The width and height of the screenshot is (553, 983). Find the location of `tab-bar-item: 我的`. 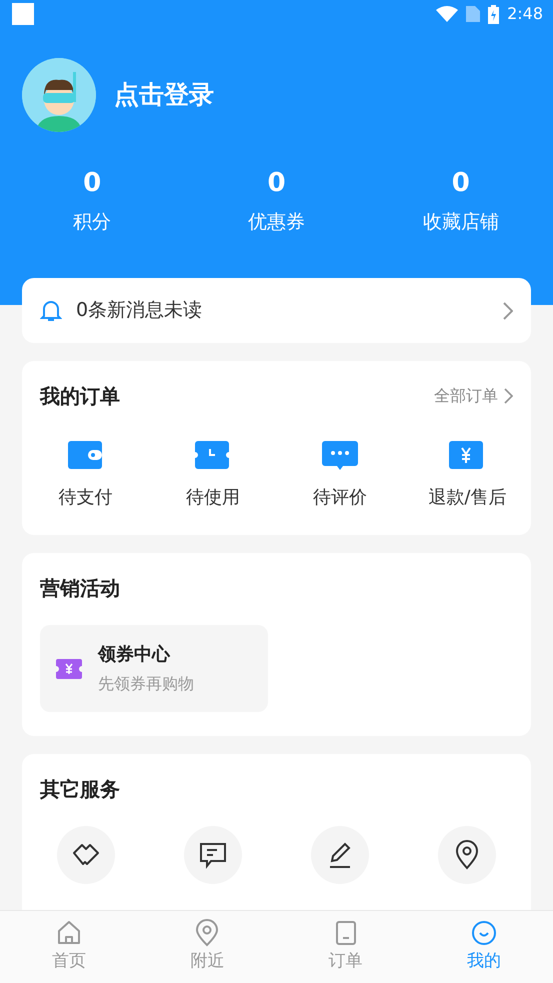

tab-bar-item: 我的 is located at coordinates (483, 947).